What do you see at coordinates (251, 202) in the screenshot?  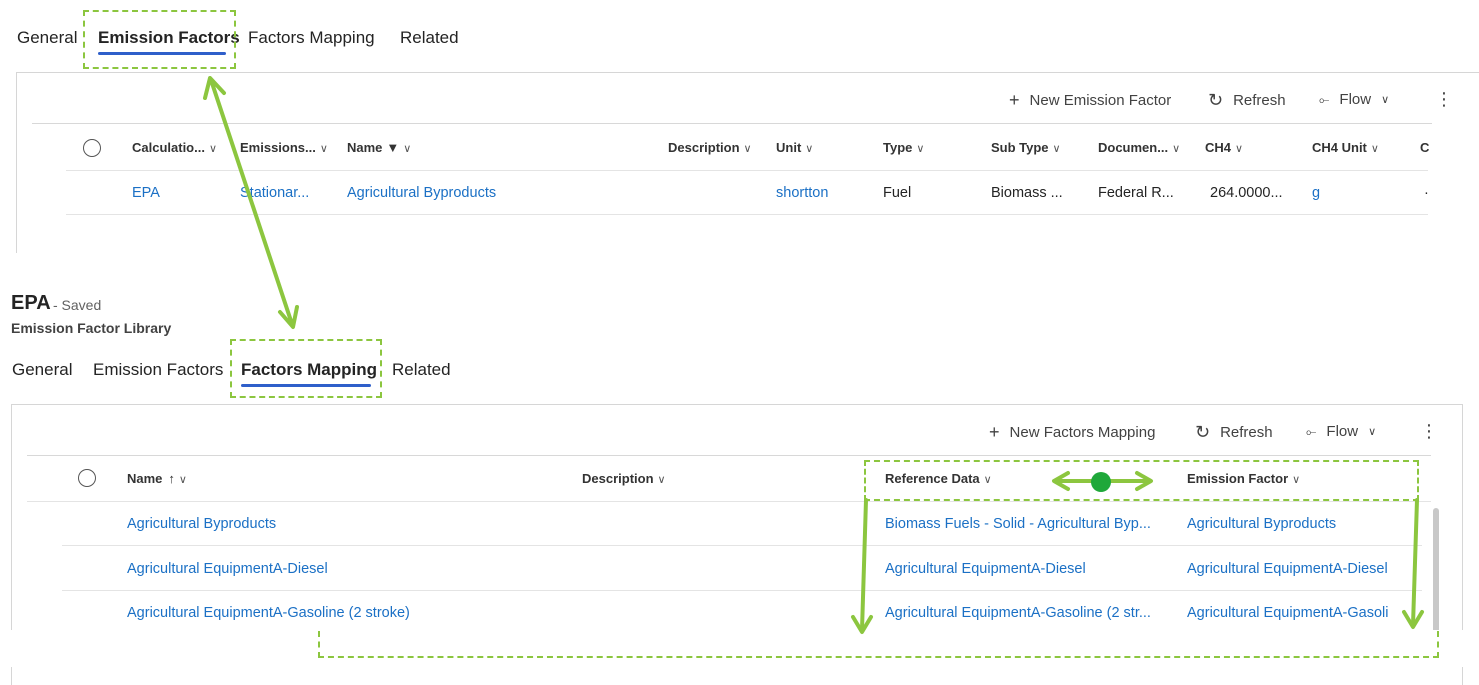 I see `tab-link-arrow` at bounding box center [251, 202].